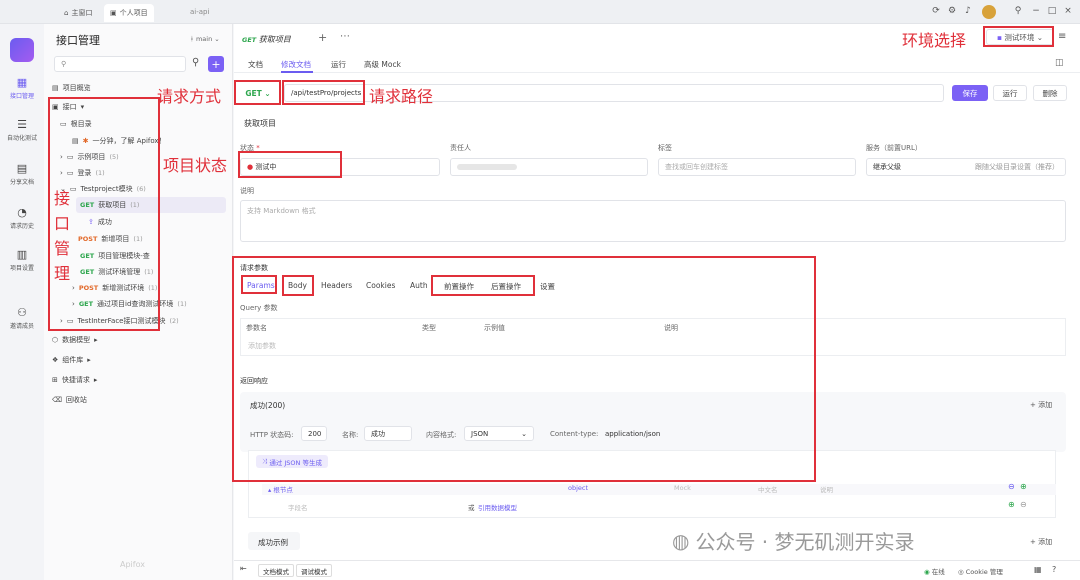 The width and height of the screenshot is (1080, 580). What do you see at coordinates (55, 360) in the screenshot?
I see `component-icon: ❖` at bounding box center [55, 360].